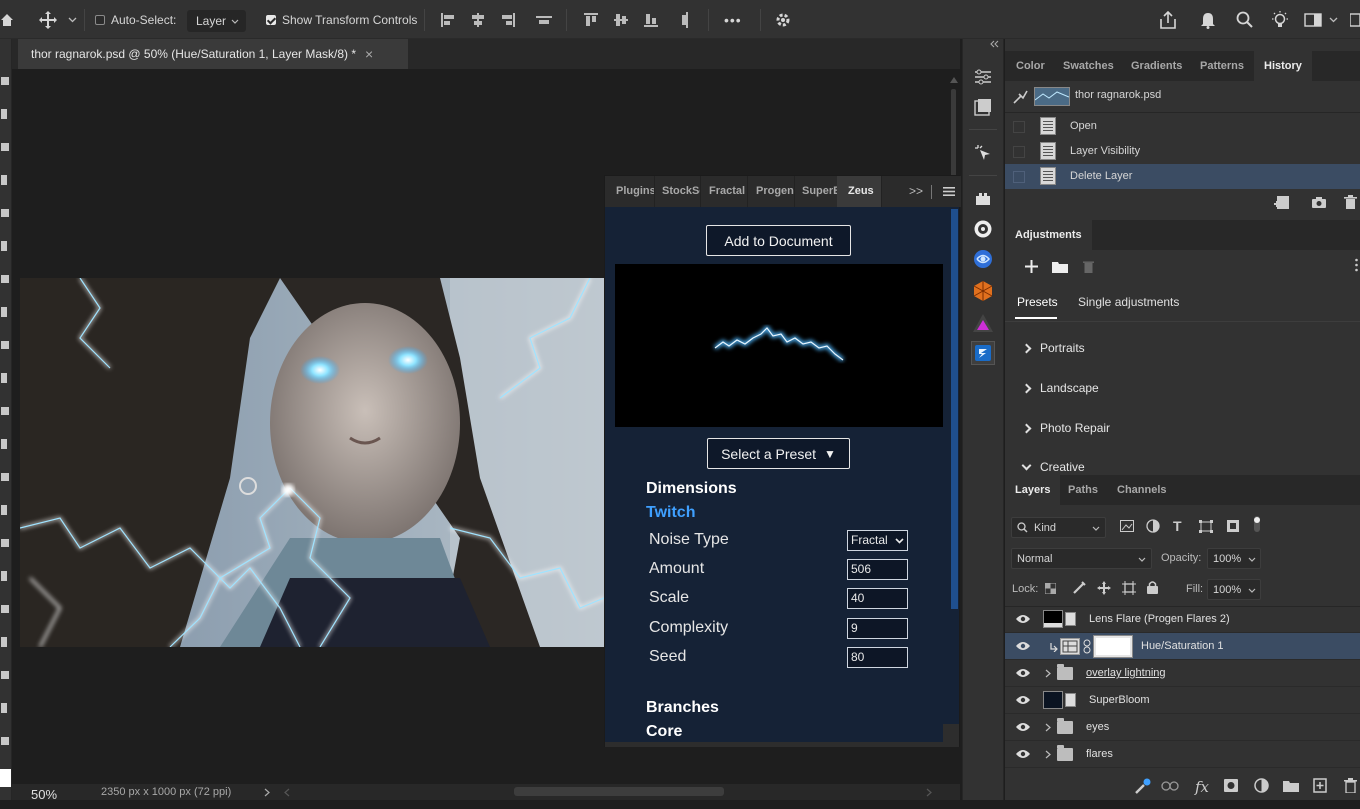  I want to click on horizontal-scrollbar, so click(619, 791).